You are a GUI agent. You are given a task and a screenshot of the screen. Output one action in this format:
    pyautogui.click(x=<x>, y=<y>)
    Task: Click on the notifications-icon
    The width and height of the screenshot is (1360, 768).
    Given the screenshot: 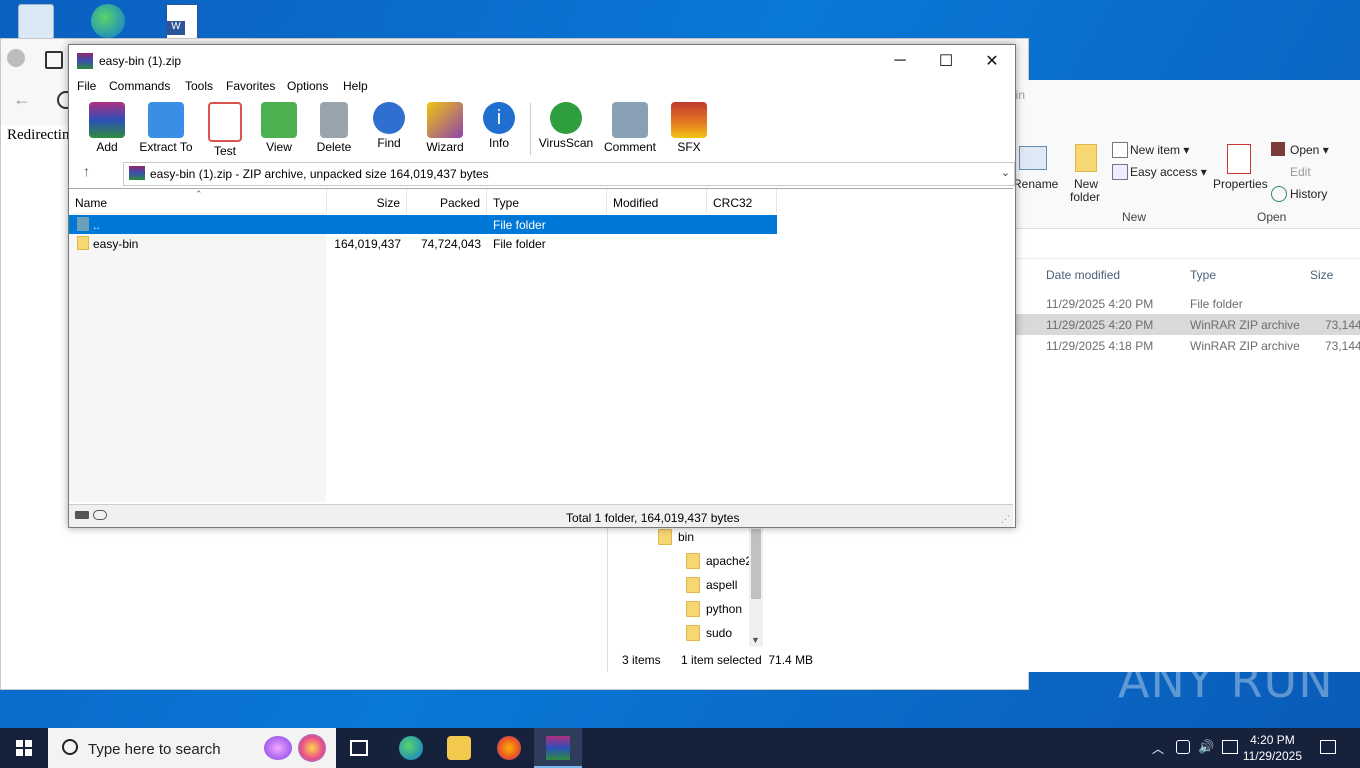 What is the action you would take?
    pyautogui.click(x=1328, y=747)
    